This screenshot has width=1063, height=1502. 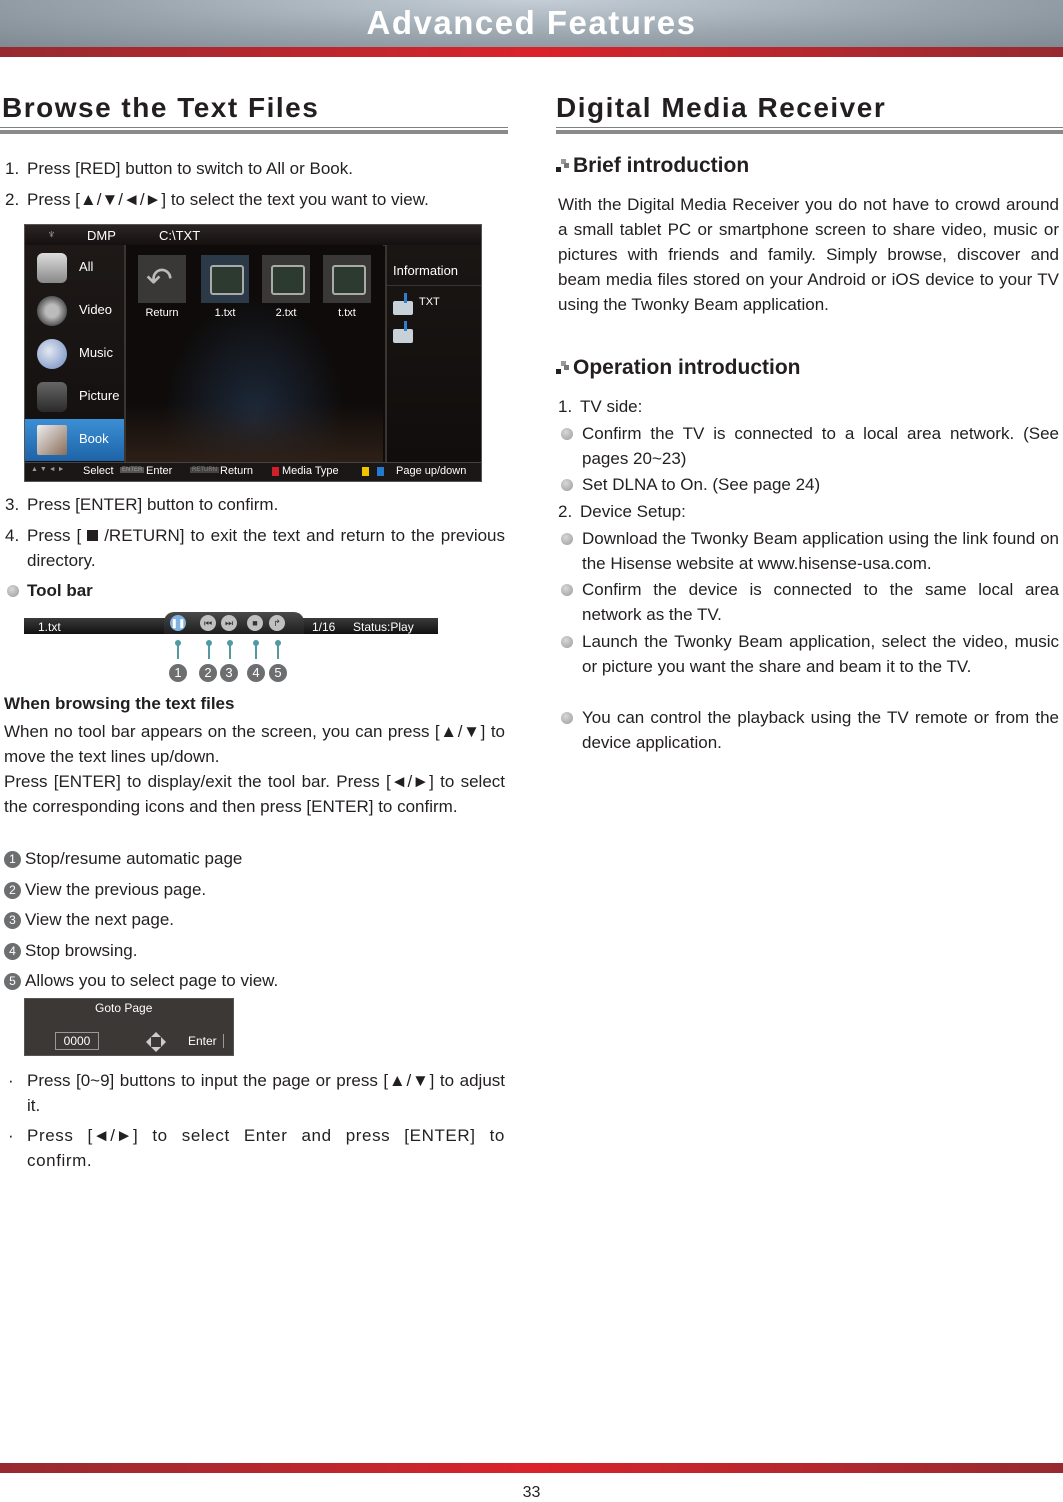 What do you see at coordinates (531, 1468) in the screenshot?
I see `footer-red-stripe` at bounding box center [531, 1468].